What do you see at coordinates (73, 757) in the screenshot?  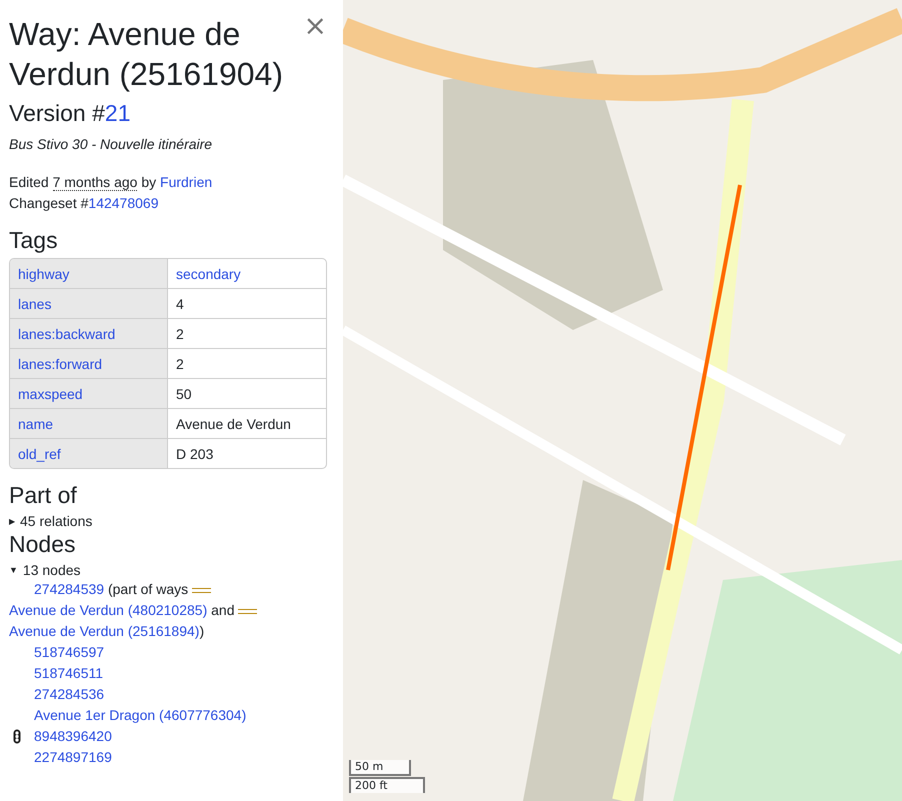 I see `node-link: 2274897169` at bounding box center [73, 757].